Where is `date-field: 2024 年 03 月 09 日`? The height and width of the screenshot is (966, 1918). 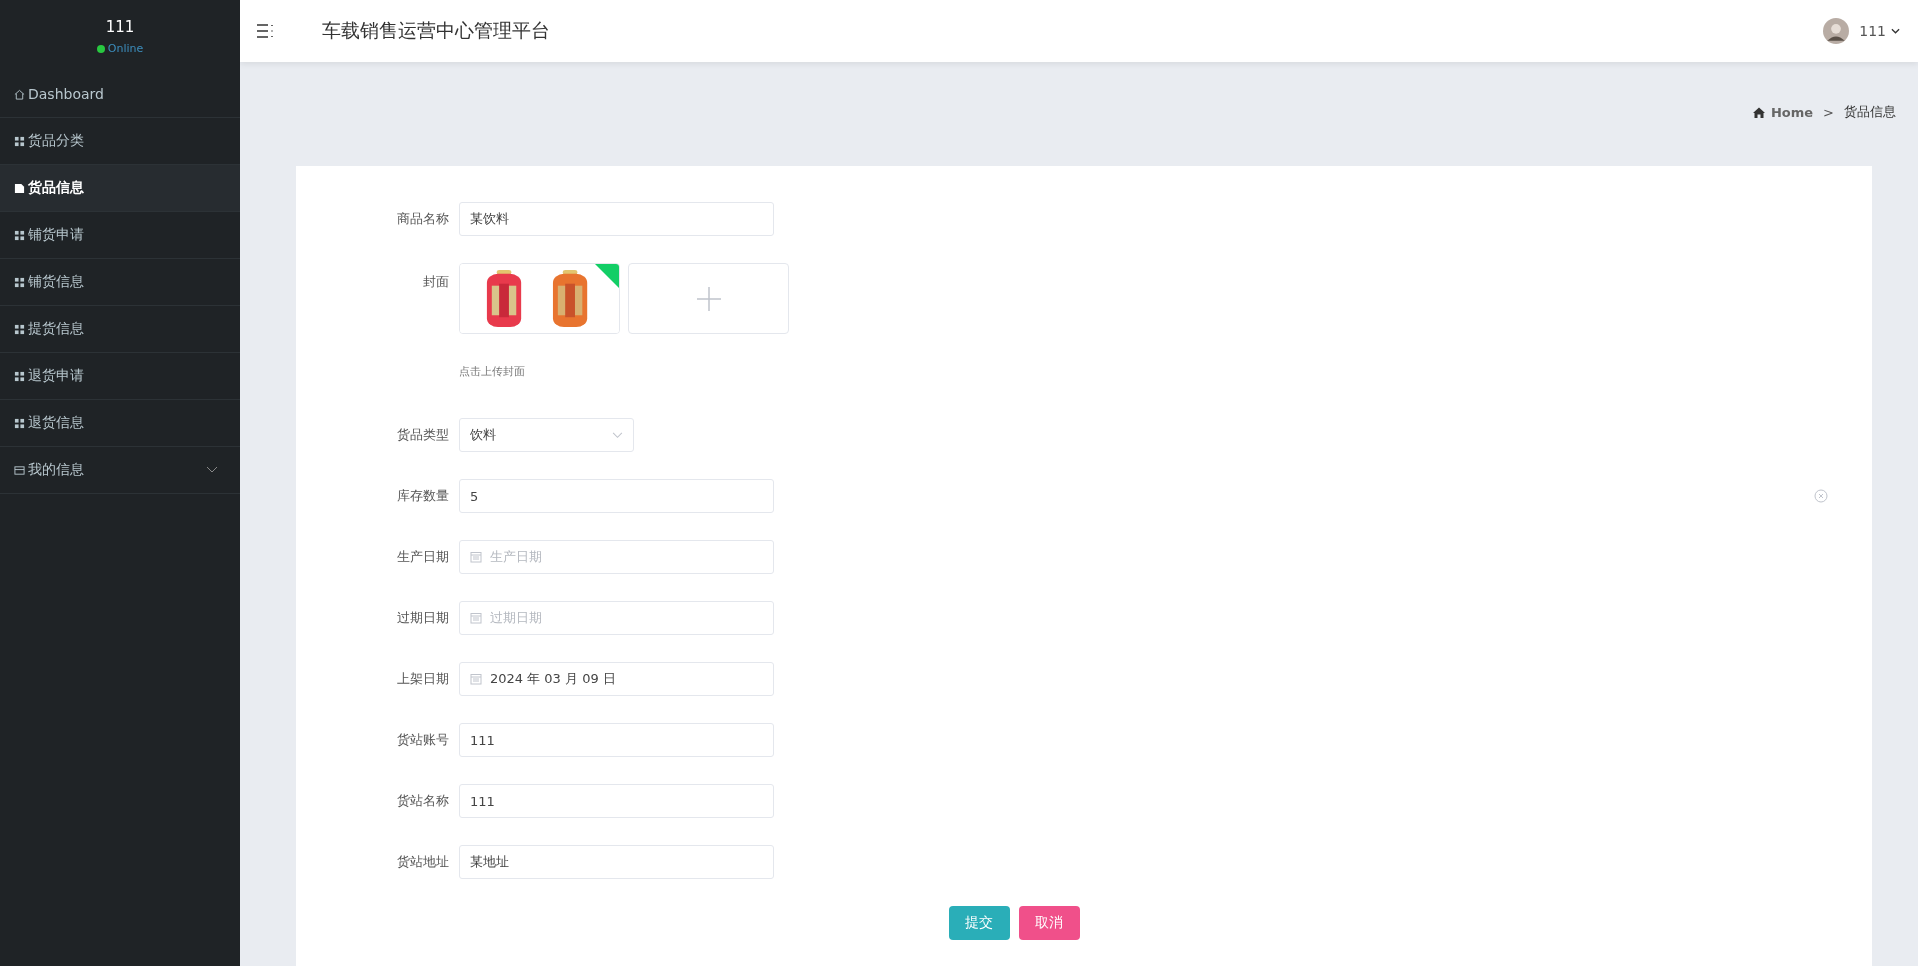 date-field: 2024 年 03 月 09 日 is located at coordinates (616, 679).